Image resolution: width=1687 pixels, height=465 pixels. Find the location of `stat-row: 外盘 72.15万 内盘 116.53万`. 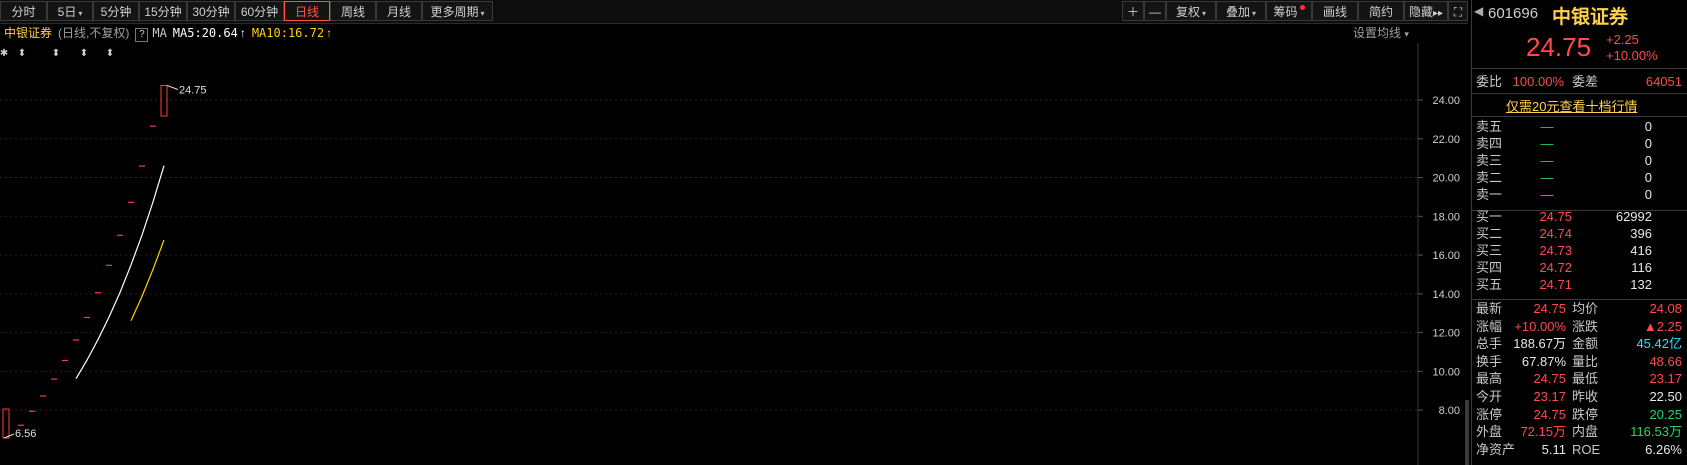

stat-row: 外盘 72.15万 内盘 116.53万 is located at coordinates (1579, 431).